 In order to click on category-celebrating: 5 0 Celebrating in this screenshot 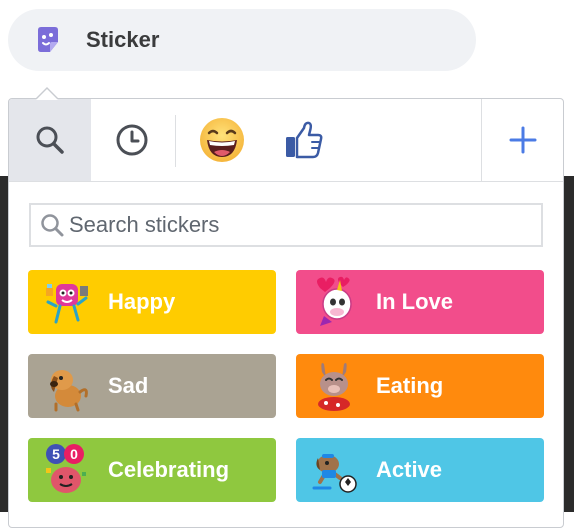, I will do `click(152, 470)`.